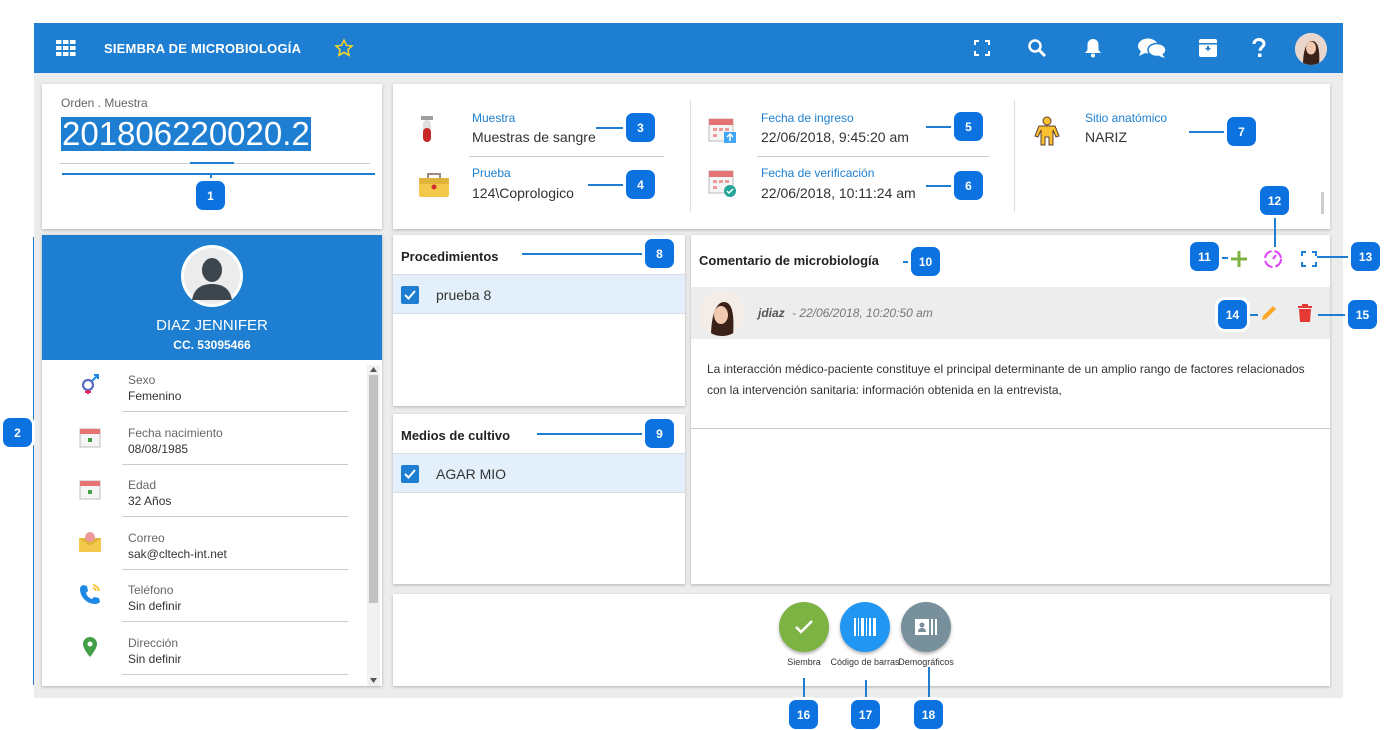 The width and height of the screenshot is (1388, 730). What do you see at coordinates (862, 313) in the screenshot?
I see `comment-date: - 22/06/2018, 10:20:50 am` at bounding box center [862, 313].